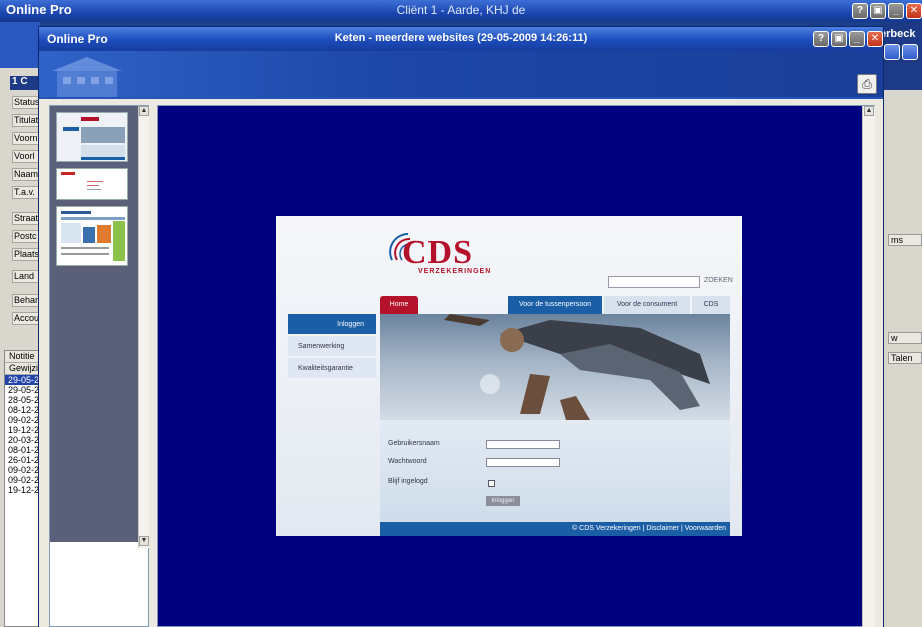  Describe the element at coordinates (22, 369) in the screenshot. I see `notes-column-header: Gewijzig` at that location.